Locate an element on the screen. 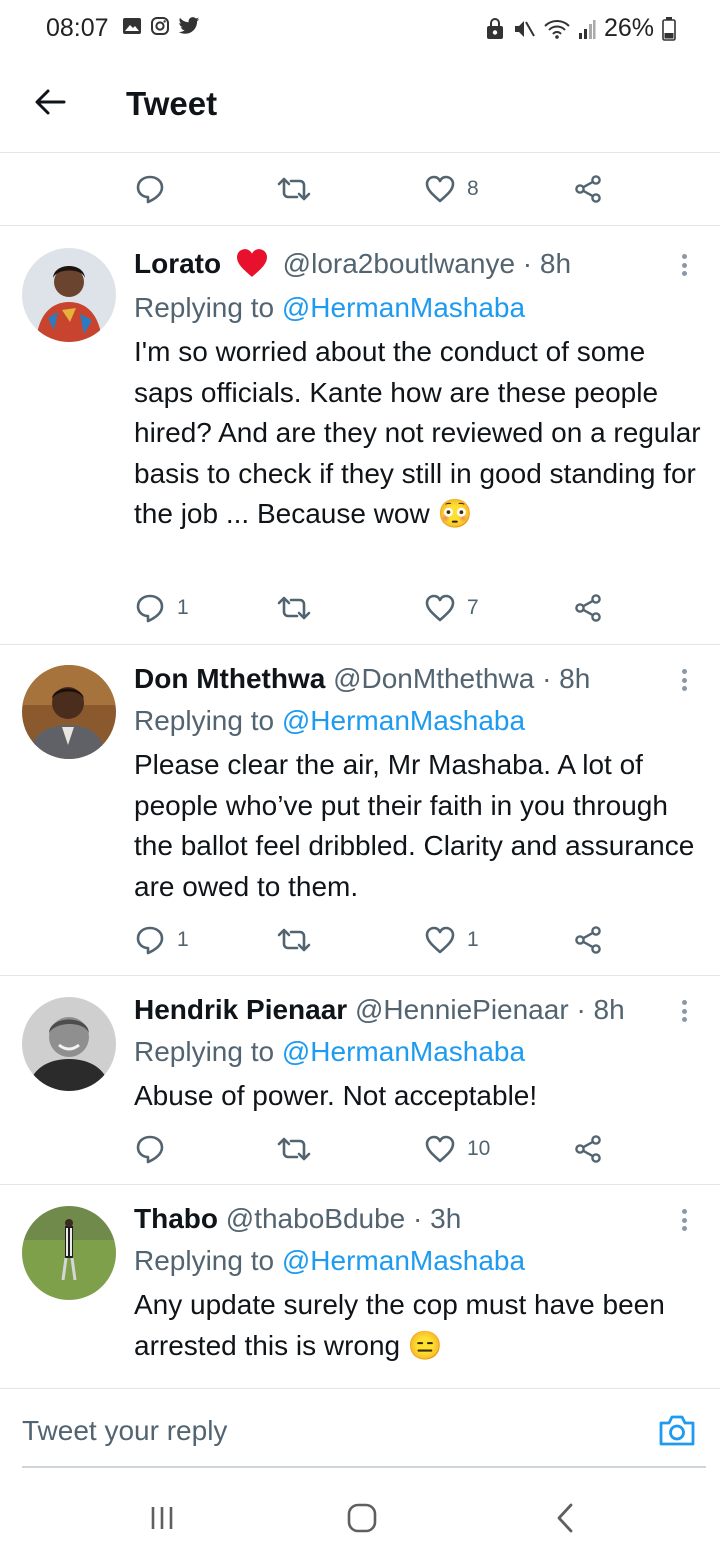 The width and height of the screenshot is (720, 1560). tweet-author-line: Hendrik Pienaar @HenniePienaar · 8h is located at coordinates (379, 1010).